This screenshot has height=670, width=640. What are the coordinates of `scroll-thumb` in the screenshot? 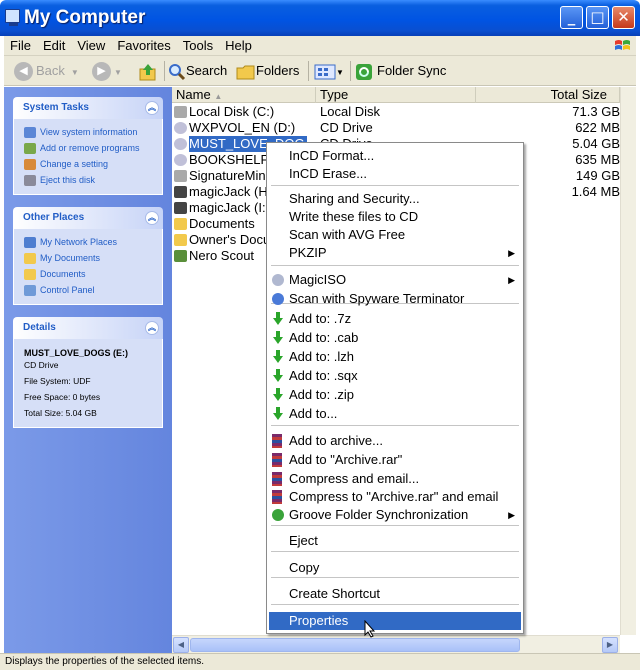 It's located at (355, 645).